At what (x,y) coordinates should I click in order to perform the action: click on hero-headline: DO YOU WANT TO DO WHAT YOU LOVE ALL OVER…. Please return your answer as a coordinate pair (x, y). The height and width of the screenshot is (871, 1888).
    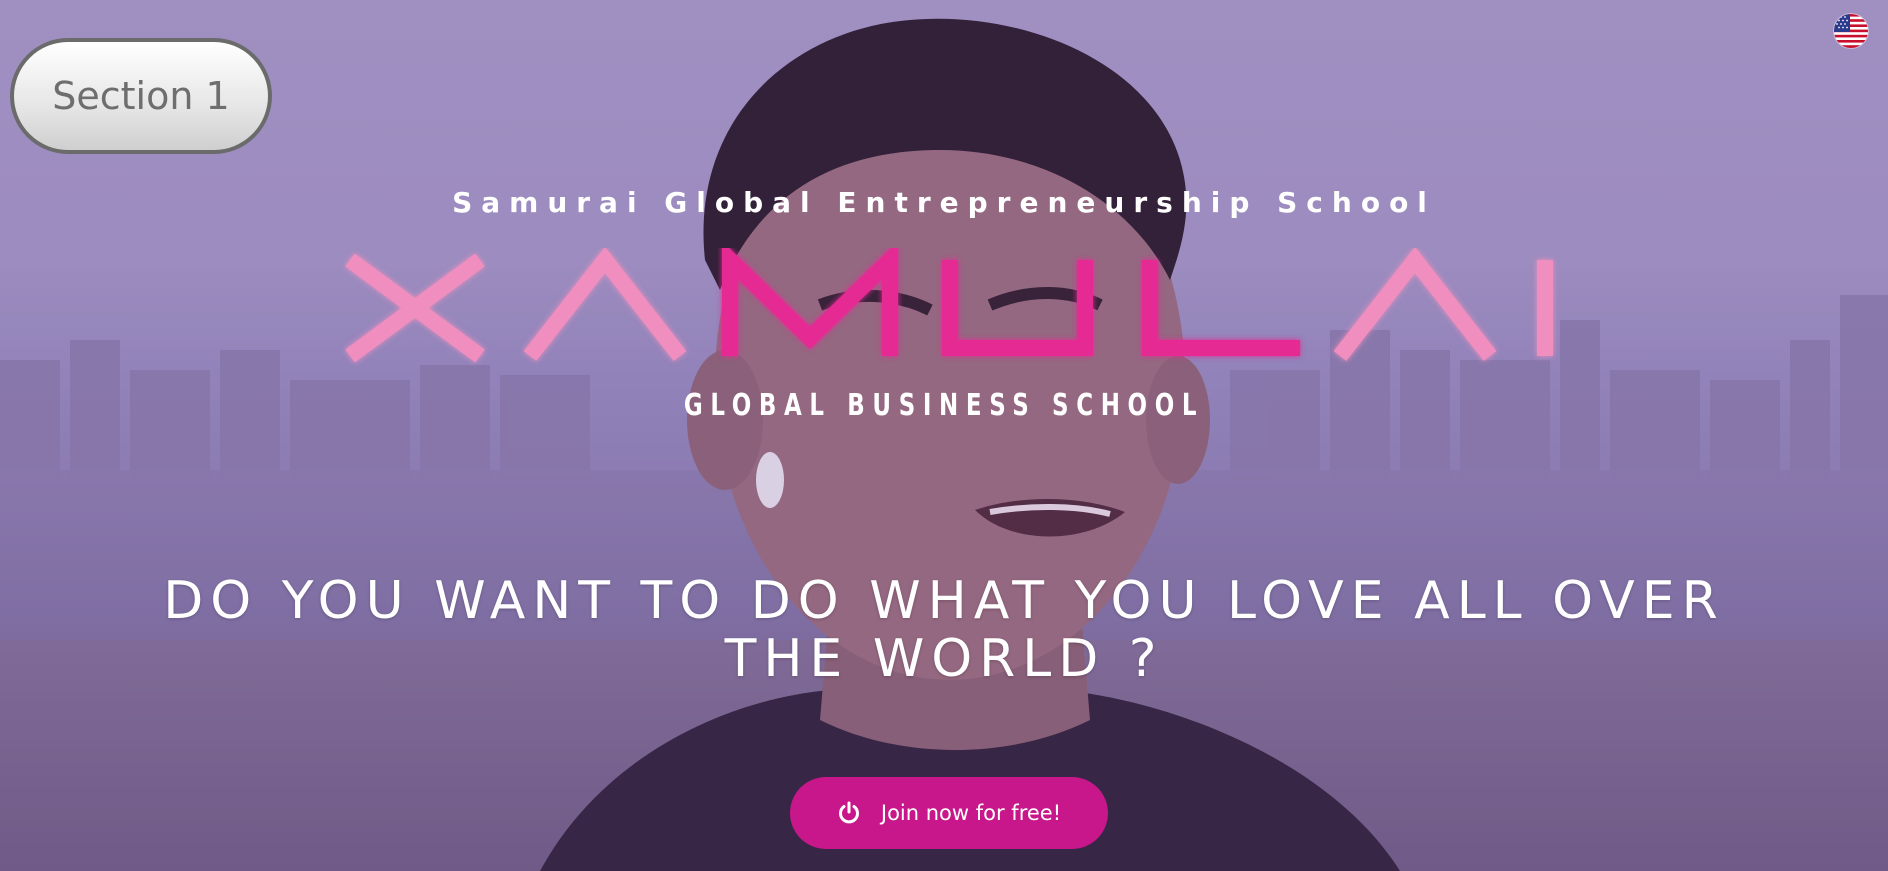
    Looking at the image, I should click on (944, 630).